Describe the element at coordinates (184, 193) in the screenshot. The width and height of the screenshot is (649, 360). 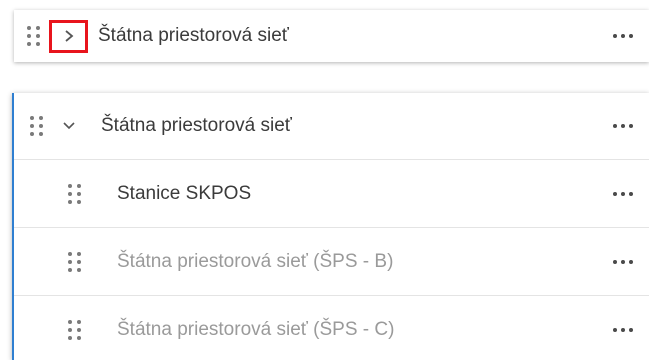
I see `sublayer-title: Stanice SKPOS` at that location.